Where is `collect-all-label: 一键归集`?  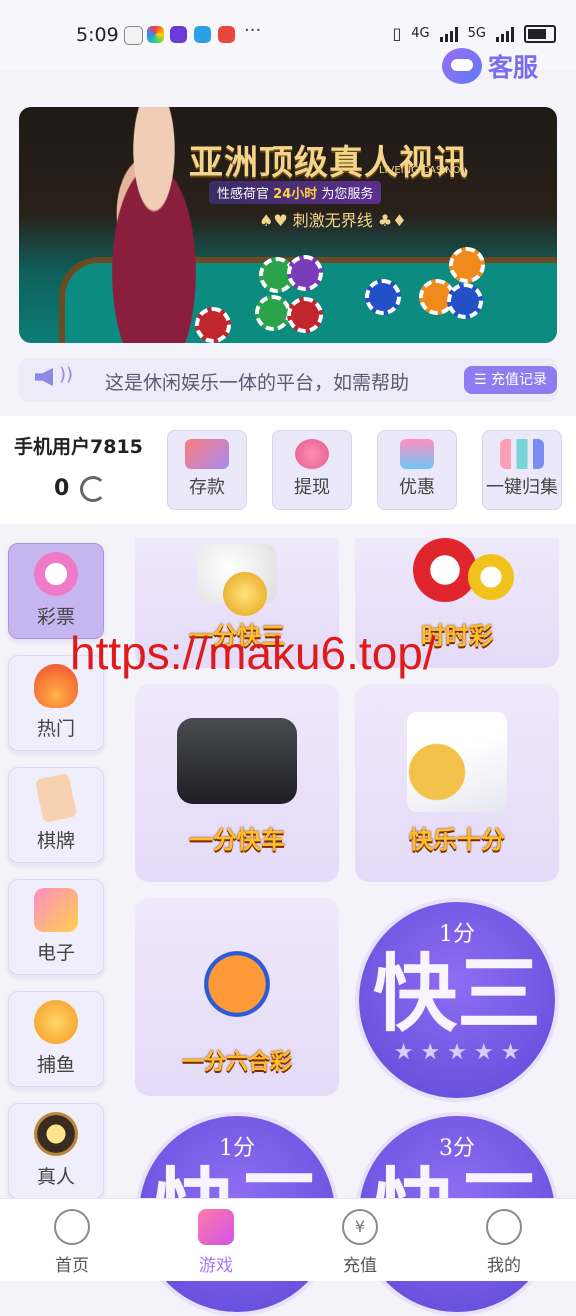 collect-all-label: 一键归集 is located at coordinates (522, 487).